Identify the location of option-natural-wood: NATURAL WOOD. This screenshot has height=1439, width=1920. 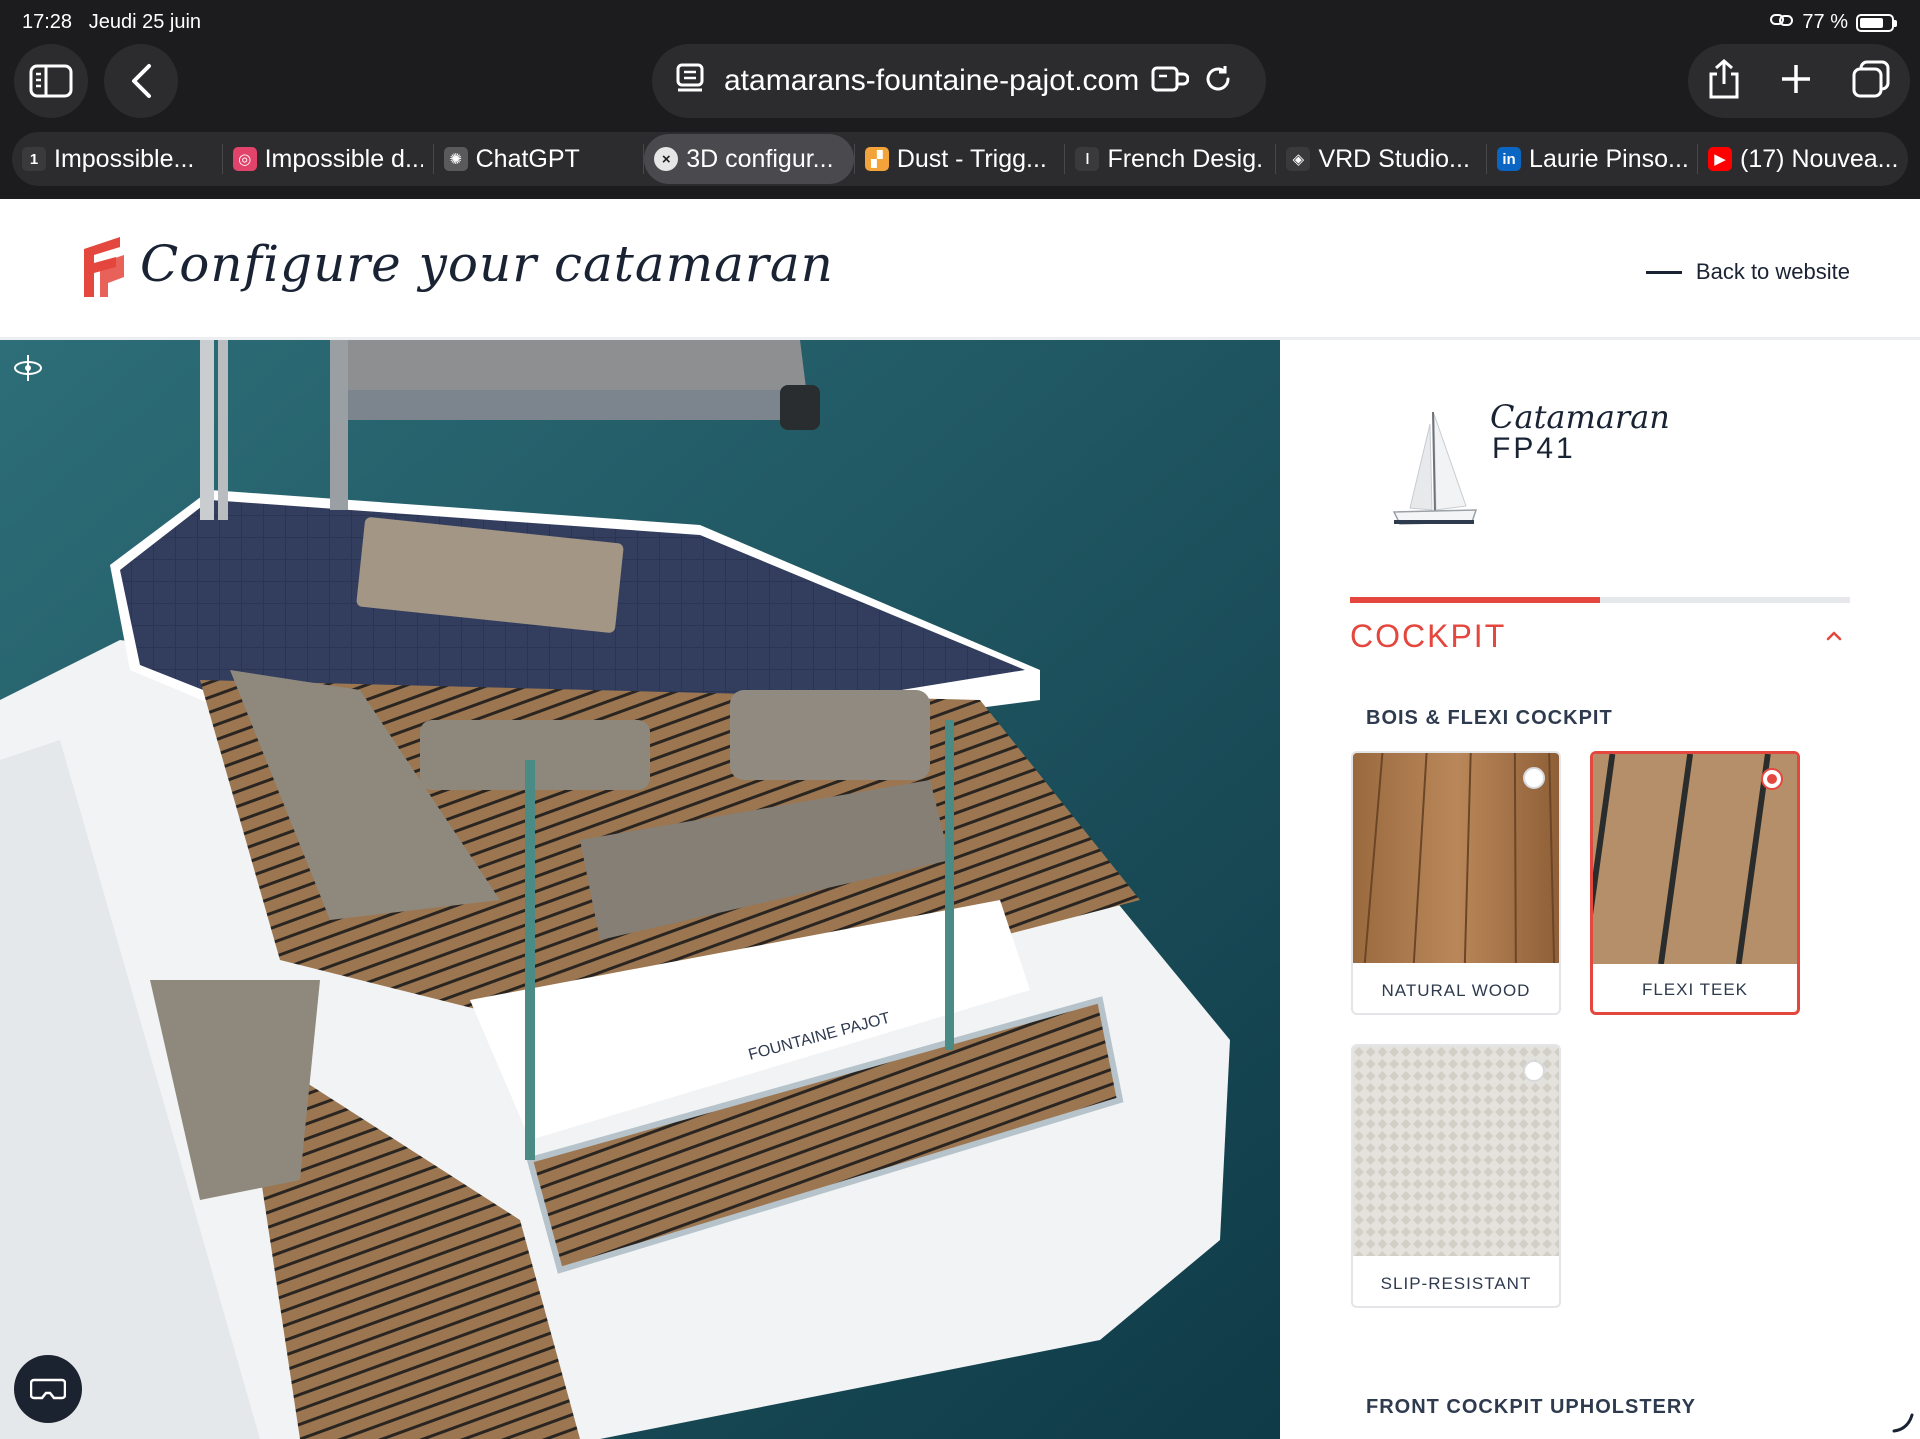
(1456, 883).